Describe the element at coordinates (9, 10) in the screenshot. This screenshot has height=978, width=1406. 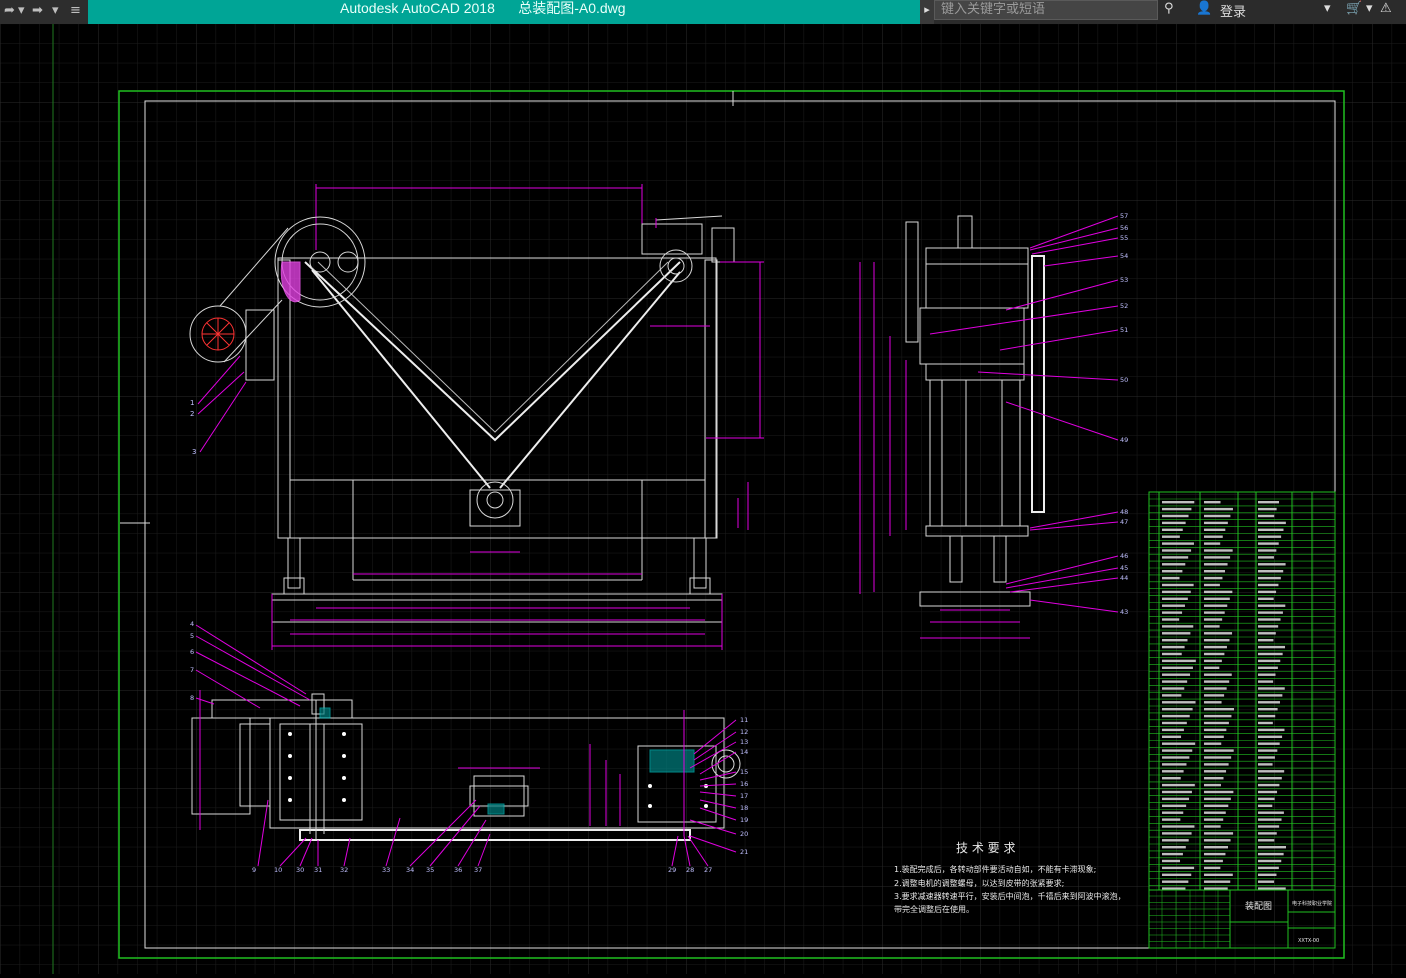
I see `redo-arrow-icon: ➦` at that location.